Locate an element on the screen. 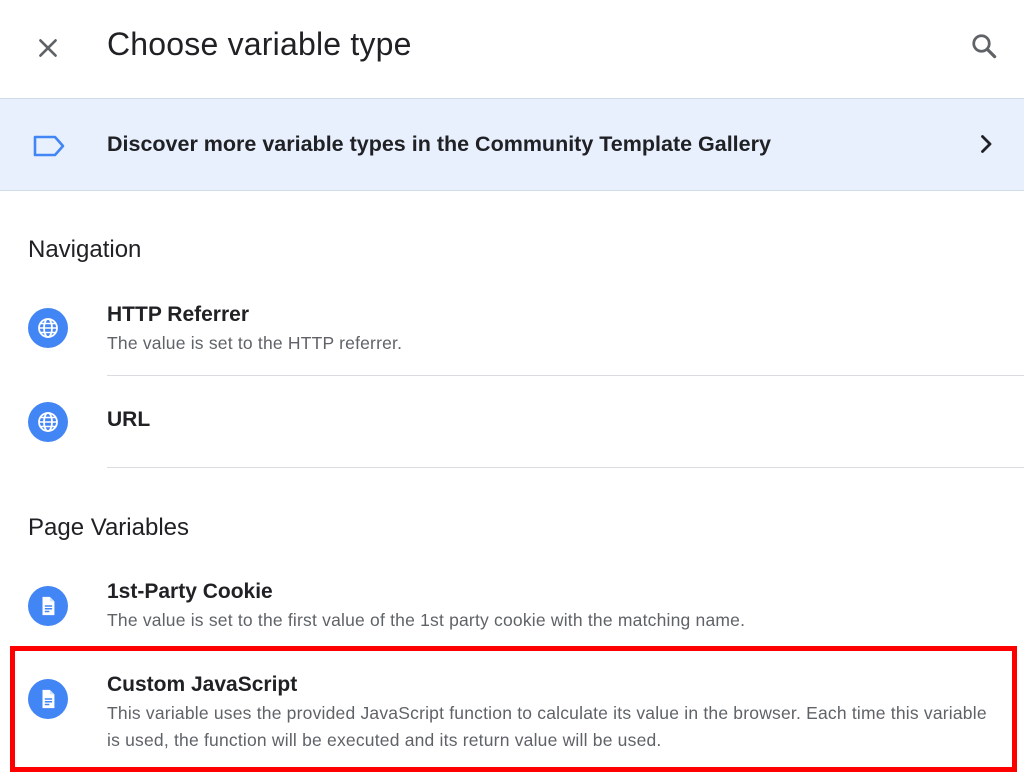  divider is located at coordinates (565, 467).